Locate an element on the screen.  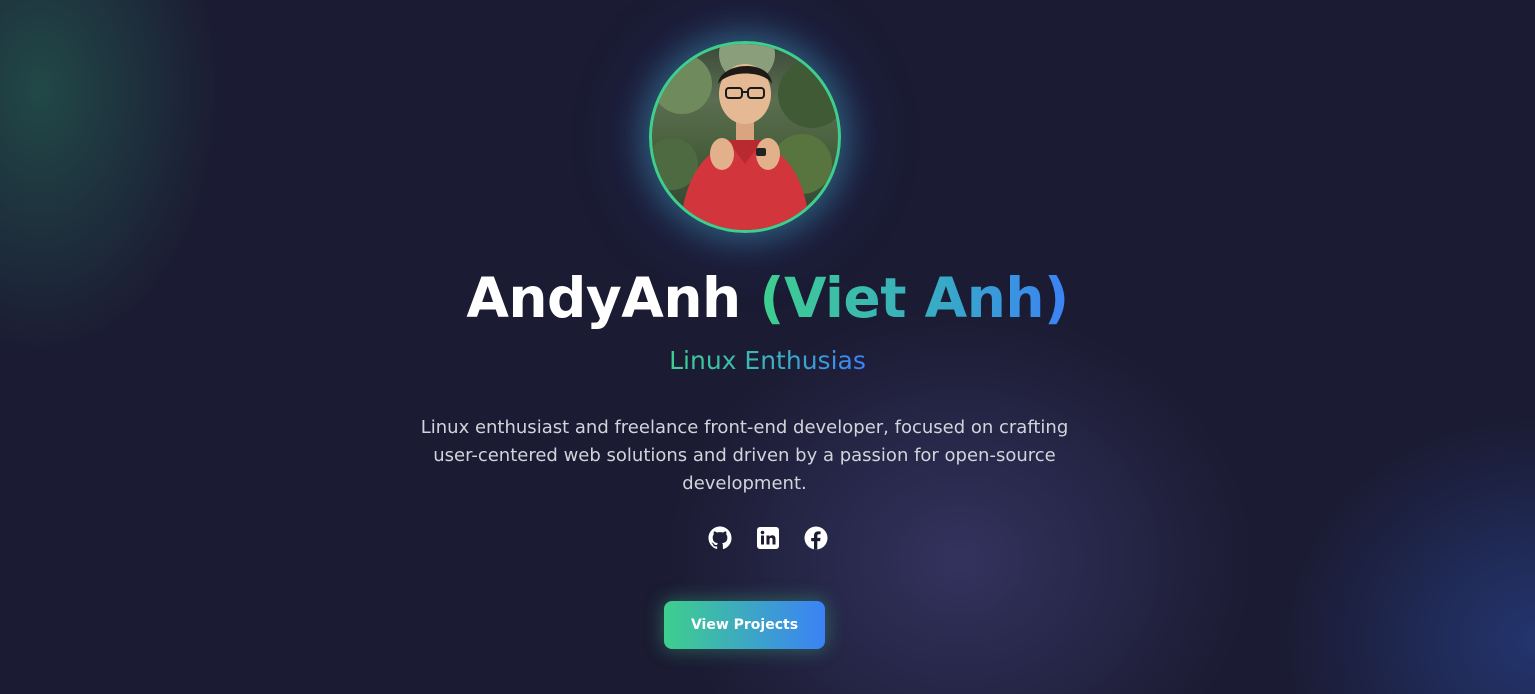
avatar-glow is located at coordinates (745, 137).